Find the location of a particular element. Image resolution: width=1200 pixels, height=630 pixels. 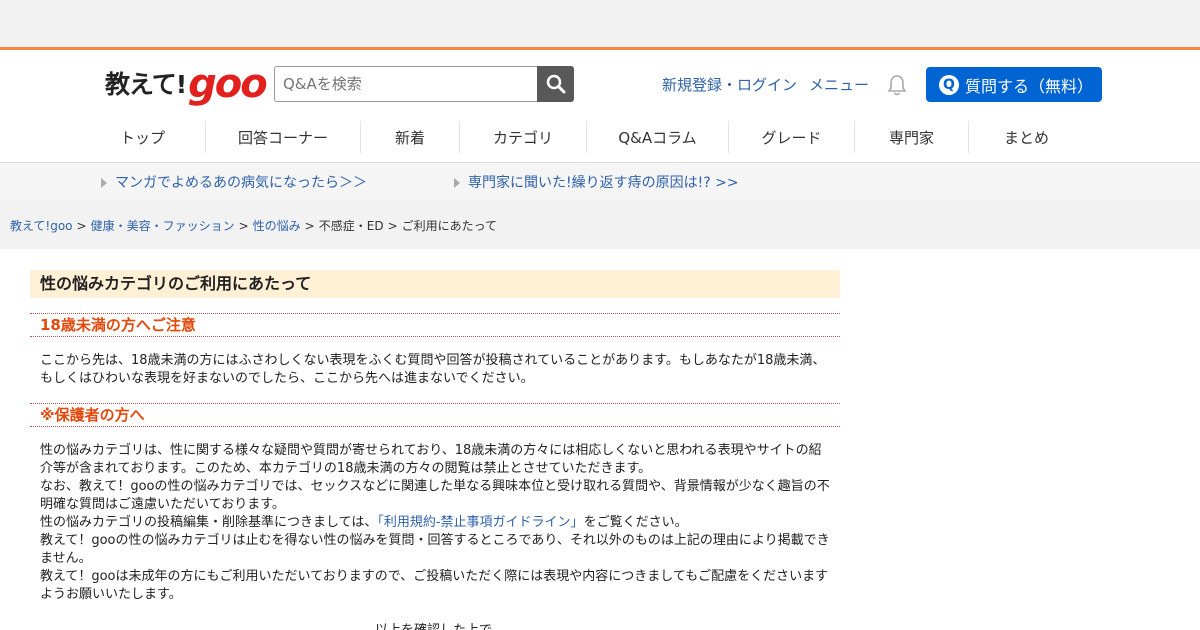

nav-item-new: 新着 is located at coordinates (410, 137).